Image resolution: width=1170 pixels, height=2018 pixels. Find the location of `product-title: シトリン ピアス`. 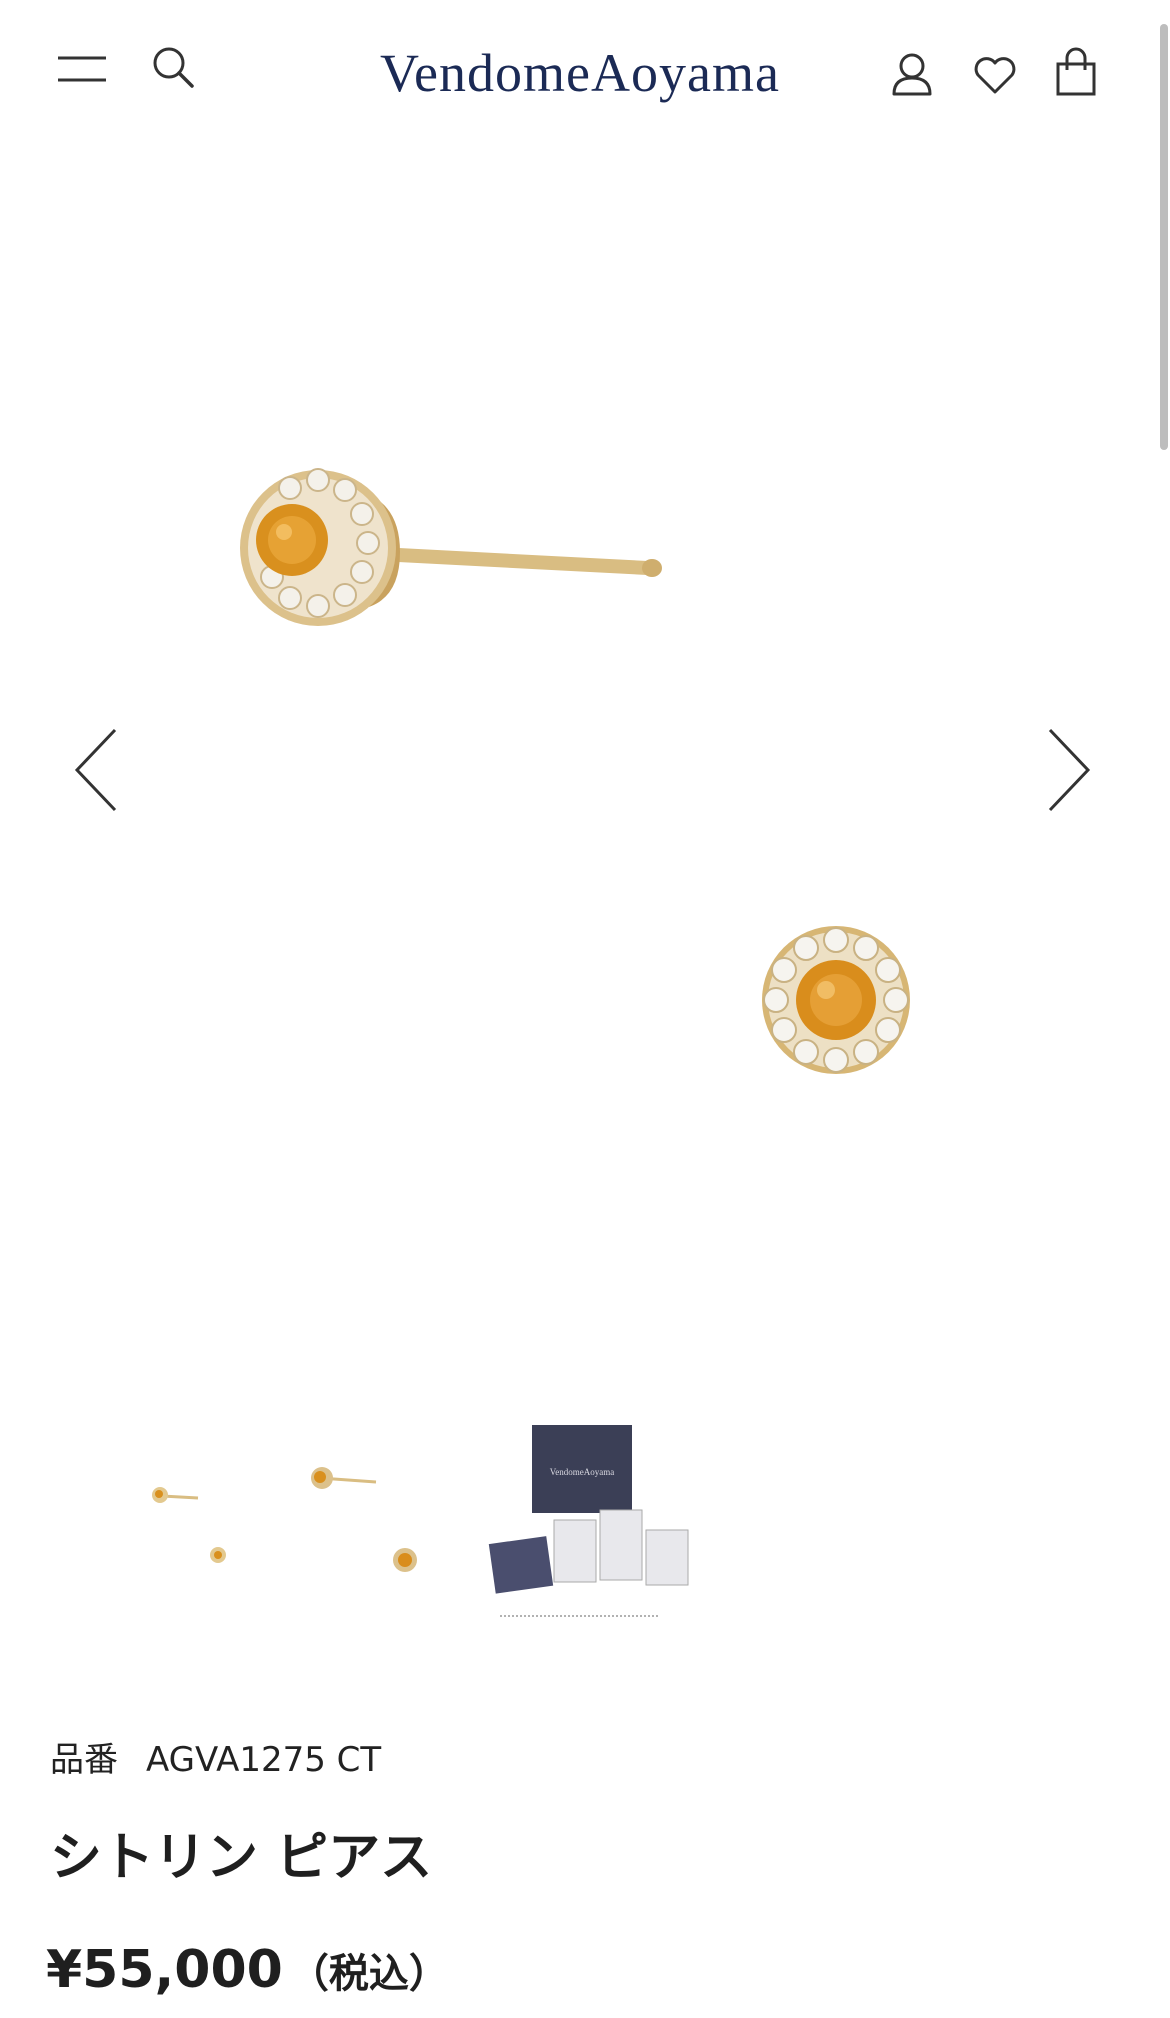

product-title: シトリン ピアス is located at coordinates (241, 1858).